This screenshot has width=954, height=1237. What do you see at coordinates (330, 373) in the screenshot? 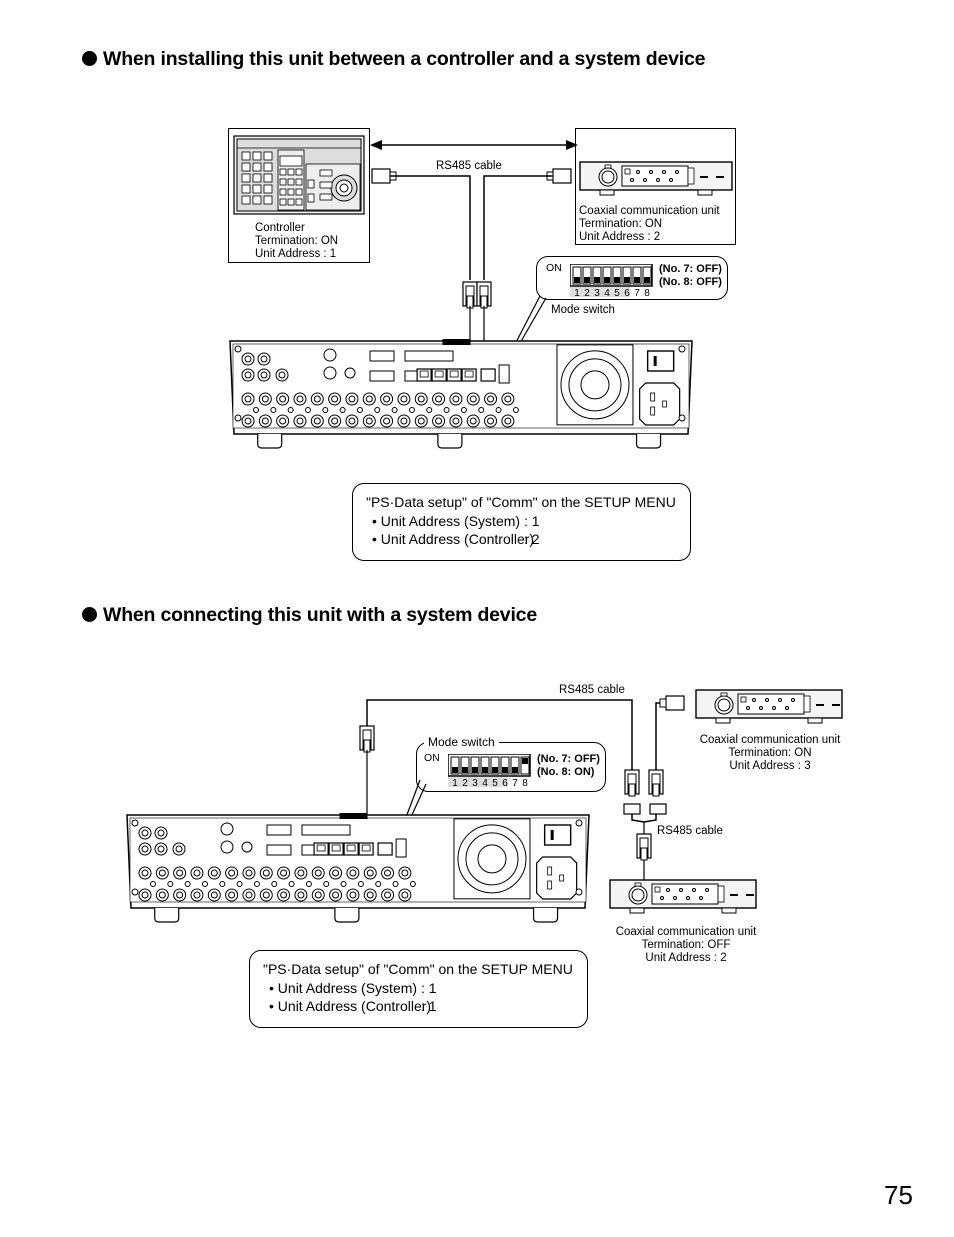
I see `monitor-jack-icon` at bounding box center [330, 373].